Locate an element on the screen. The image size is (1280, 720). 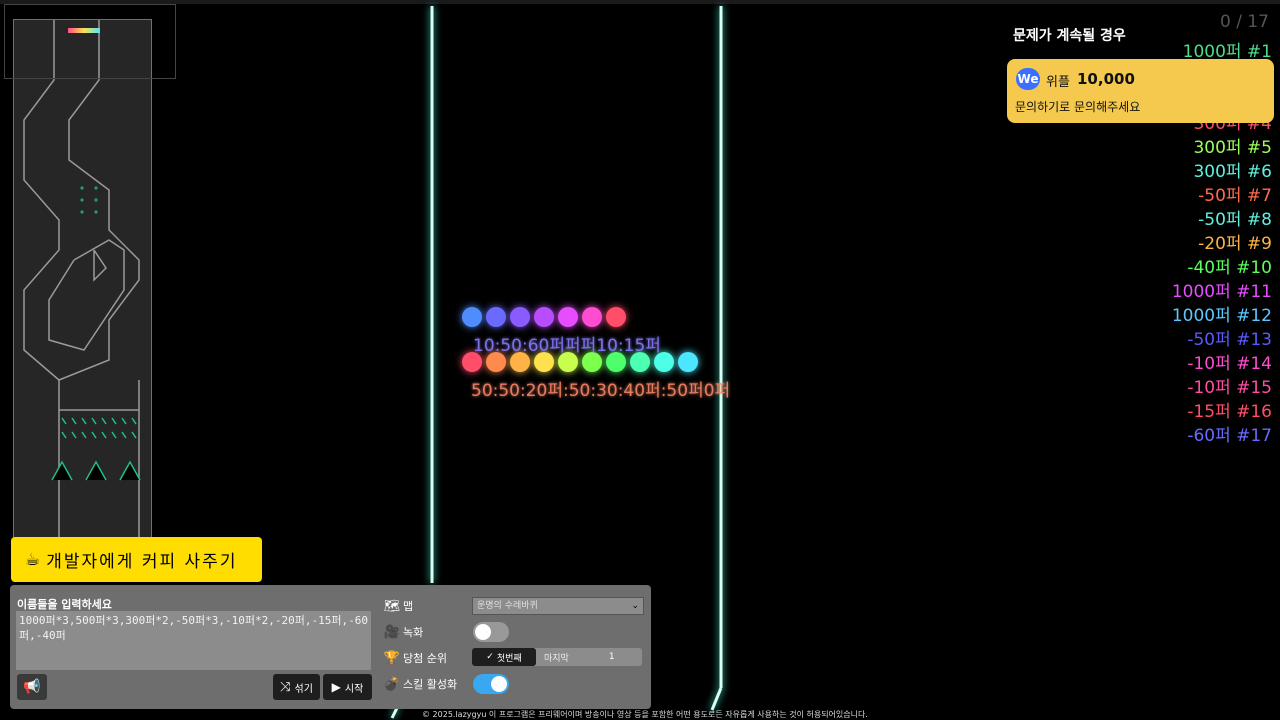
map-select: 운명의 수레바퀴 ⌄ is located at coordinates (558, 606).